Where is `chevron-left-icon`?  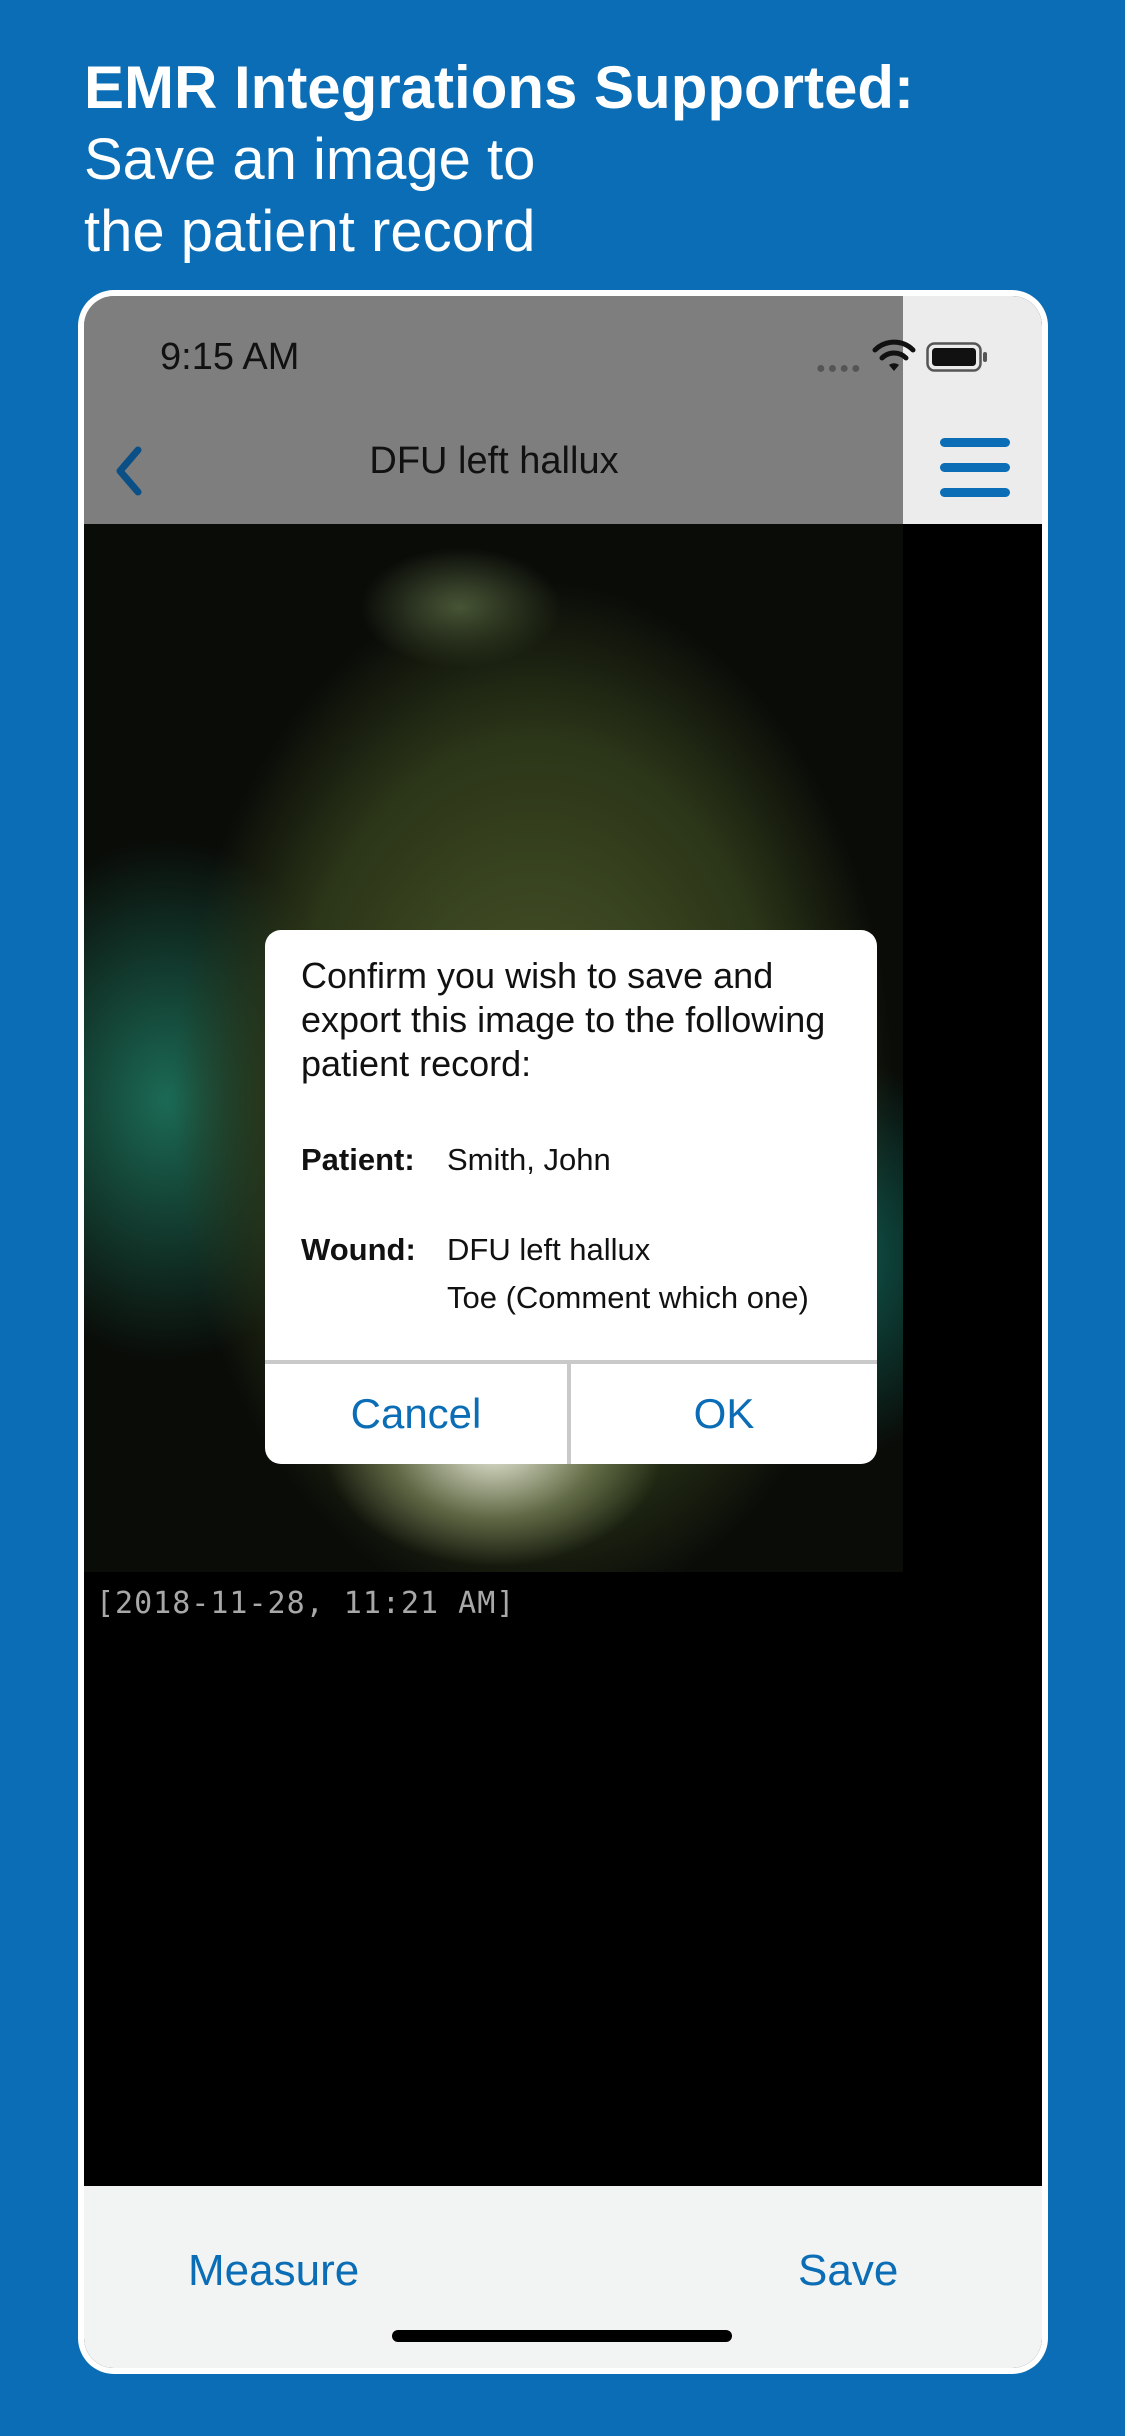
chevron-left-icon is located at coordinates (129, 471).